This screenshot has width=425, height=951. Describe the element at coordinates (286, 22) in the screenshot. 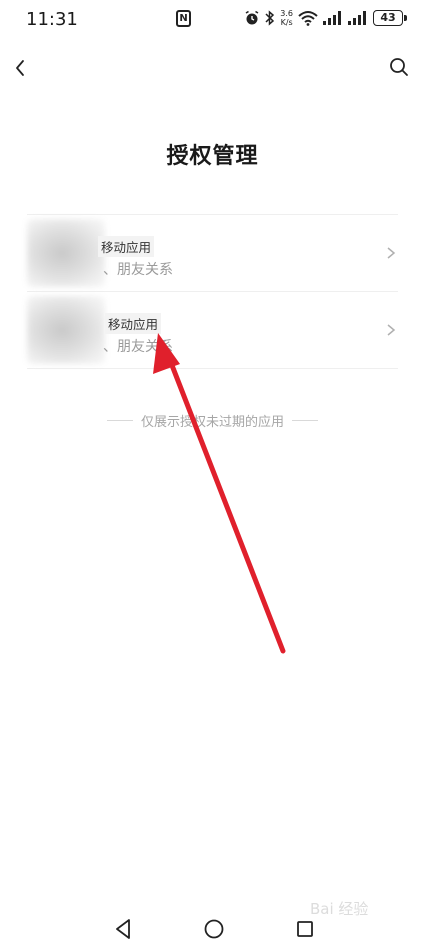

I see `network-speed-unit: K/s` at that location.